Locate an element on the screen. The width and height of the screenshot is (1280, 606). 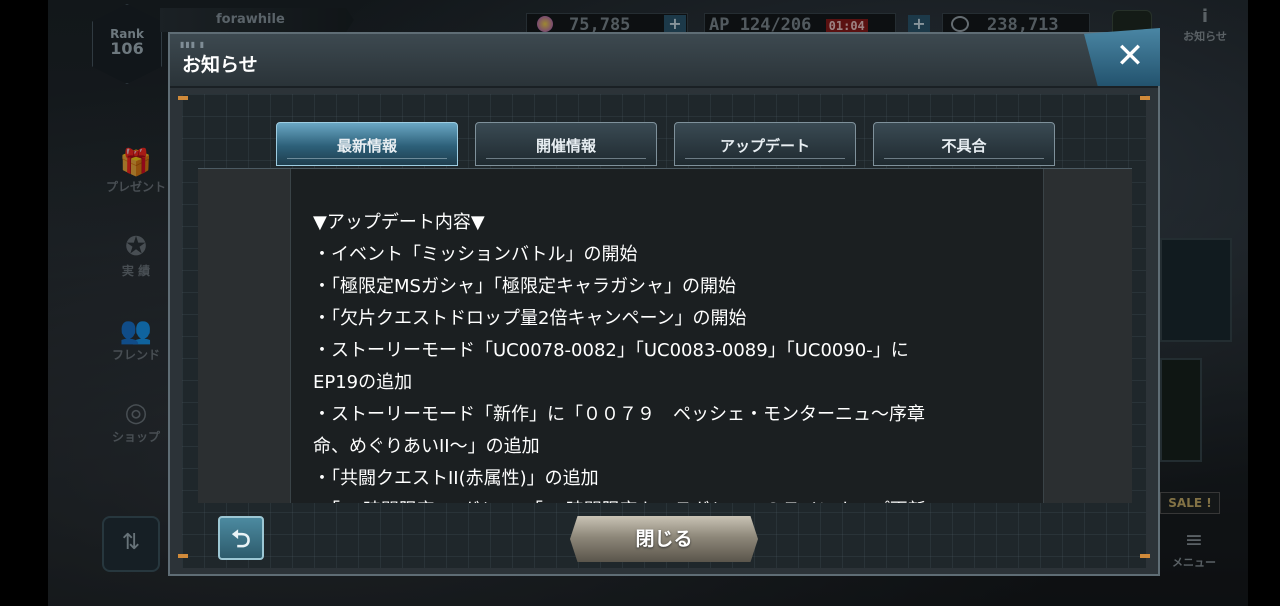
back-button: ⮌ is located at coordinates (241, 538).